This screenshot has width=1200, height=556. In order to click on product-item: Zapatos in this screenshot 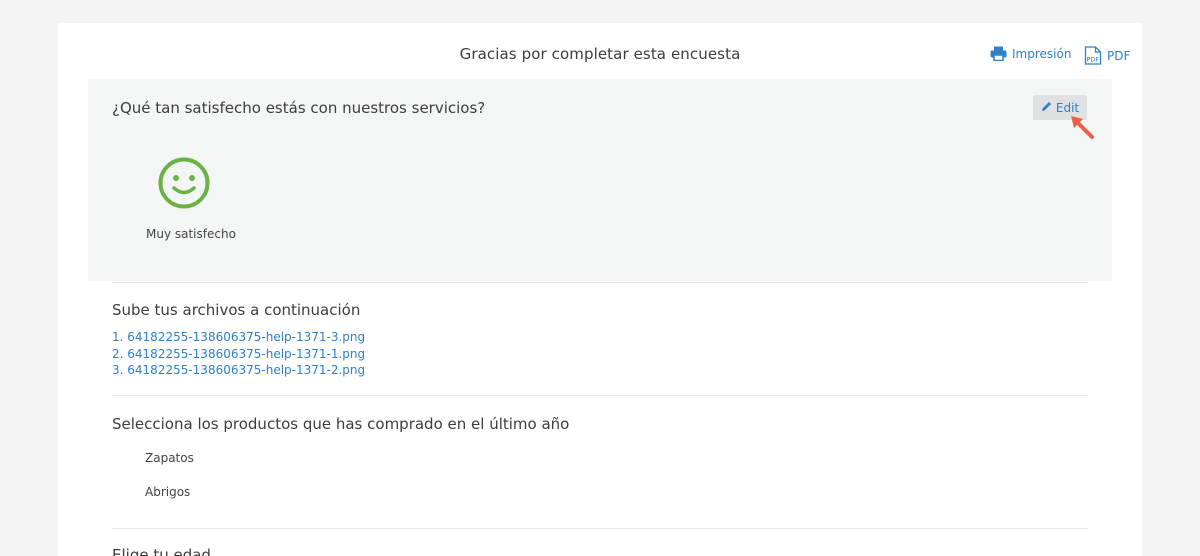, I will do `click(169, 458)`.